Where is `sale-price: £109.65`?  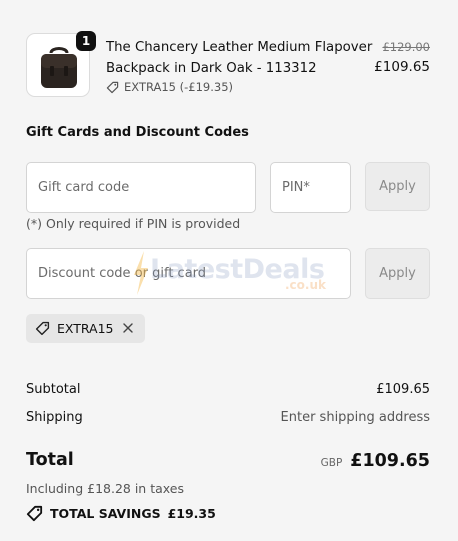
sale-price: £109.65 is located at coordinates (402, 67).